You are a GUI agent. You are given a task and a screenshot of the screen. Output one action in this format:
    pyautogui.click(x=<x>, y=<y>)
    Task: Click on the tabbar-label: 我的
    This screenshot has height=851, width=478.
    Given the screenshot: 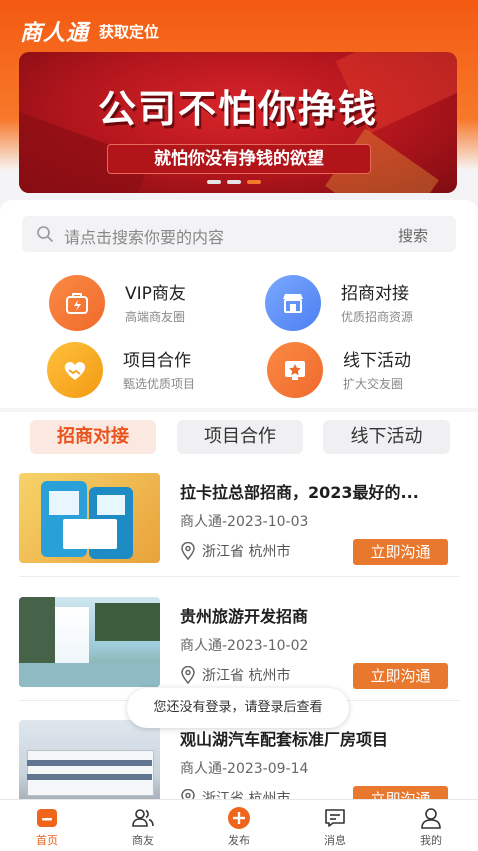 What is the action you would take?
    pyautogui.click(x=431, y=840)
    